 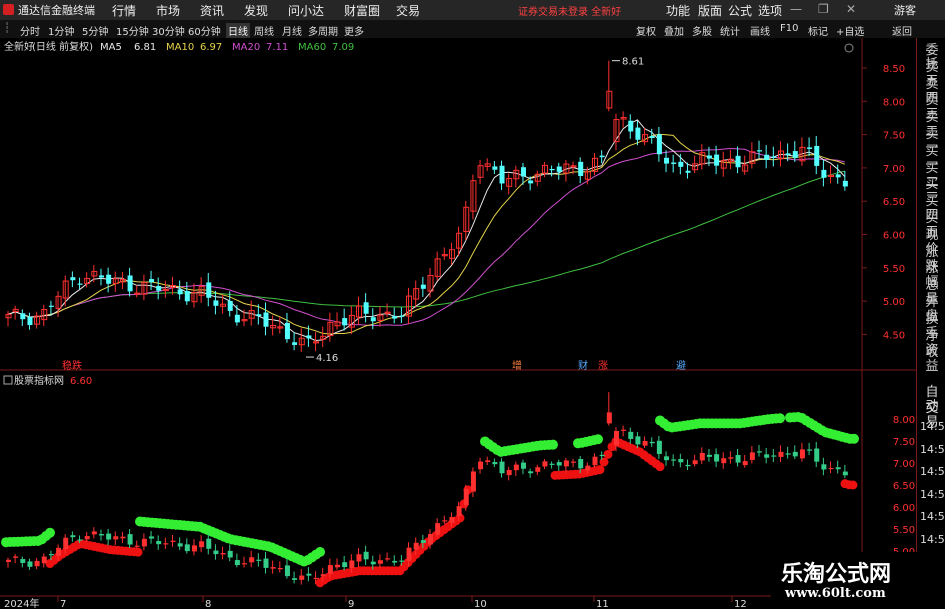 I want to click on period-1min: 1分钟, so click(x=61, y=30).